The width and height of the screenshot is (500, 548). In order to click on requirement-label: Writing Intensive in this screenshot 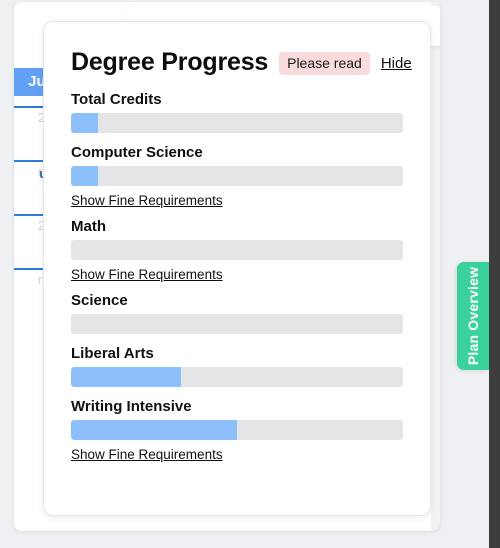, I will do `click(131, 406)`.